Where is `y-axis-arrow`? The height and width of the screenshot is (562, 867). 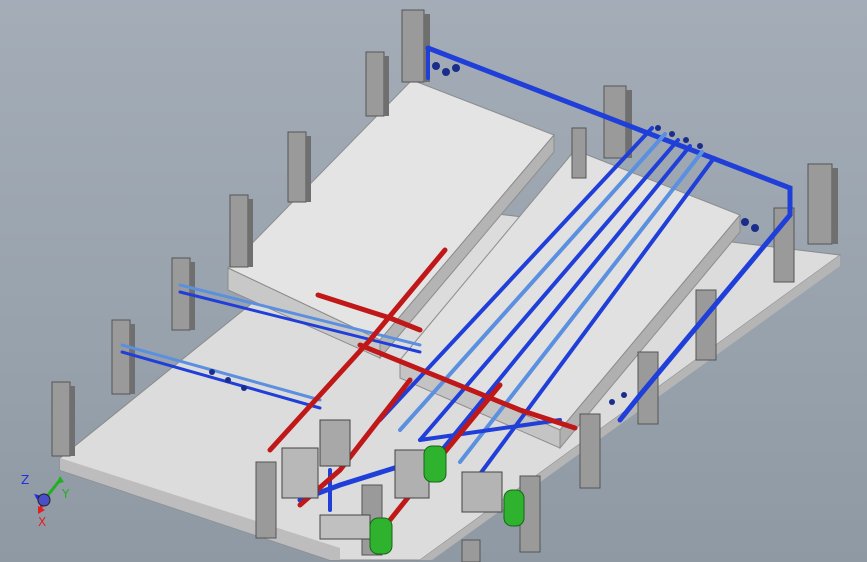
y-axis-arrow is located at coordinates (60, 480).